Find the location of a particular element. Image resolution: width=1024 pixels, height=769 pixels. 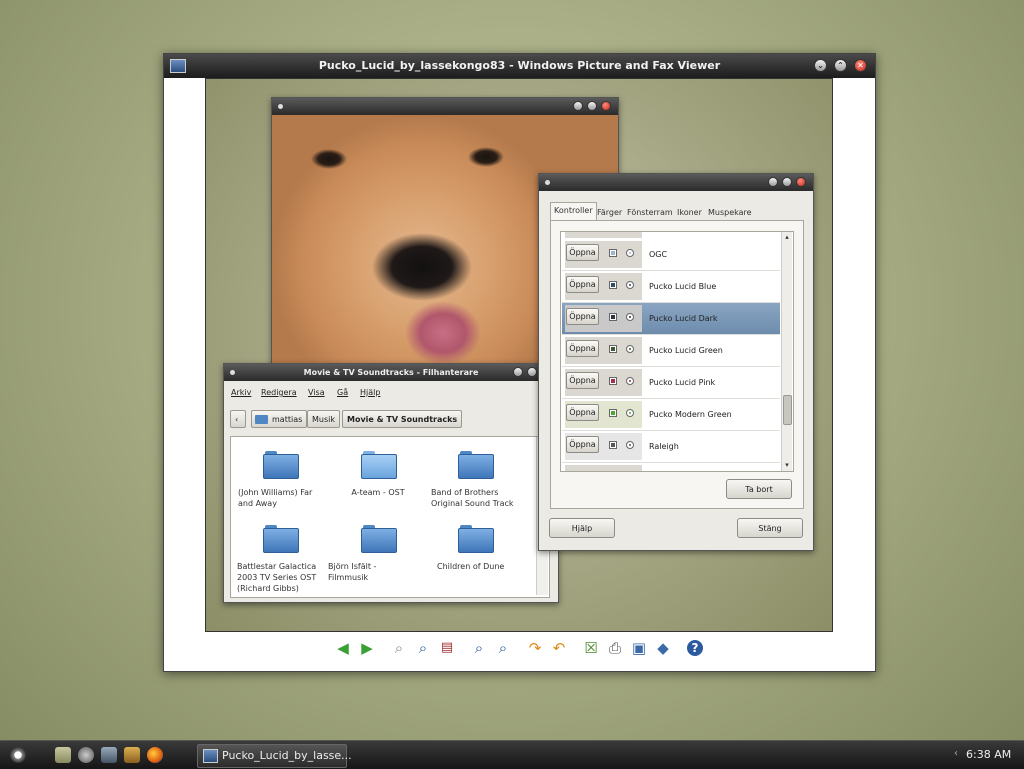

minimize-button: ⌄ is located at coordinates (820, 65).